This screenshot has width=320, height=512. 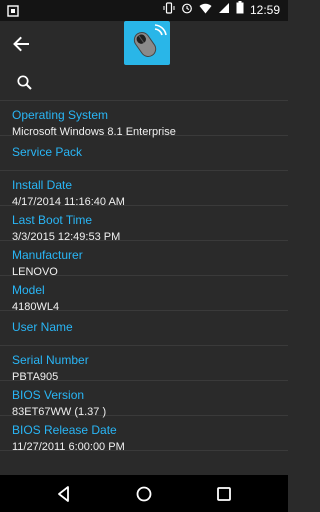 What do you see at coordinates (42, 185) in the screenshot?
I see `item-label: Install Date` at bounding box center [42, 185].